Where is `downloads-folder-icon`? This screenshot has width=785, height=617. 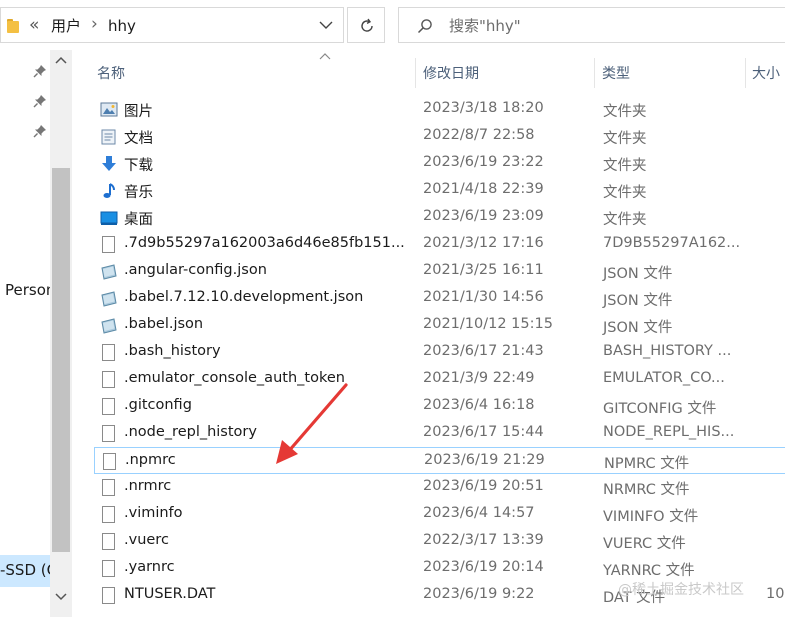 downloads-folder-icon is located at coordinates (109, 164).